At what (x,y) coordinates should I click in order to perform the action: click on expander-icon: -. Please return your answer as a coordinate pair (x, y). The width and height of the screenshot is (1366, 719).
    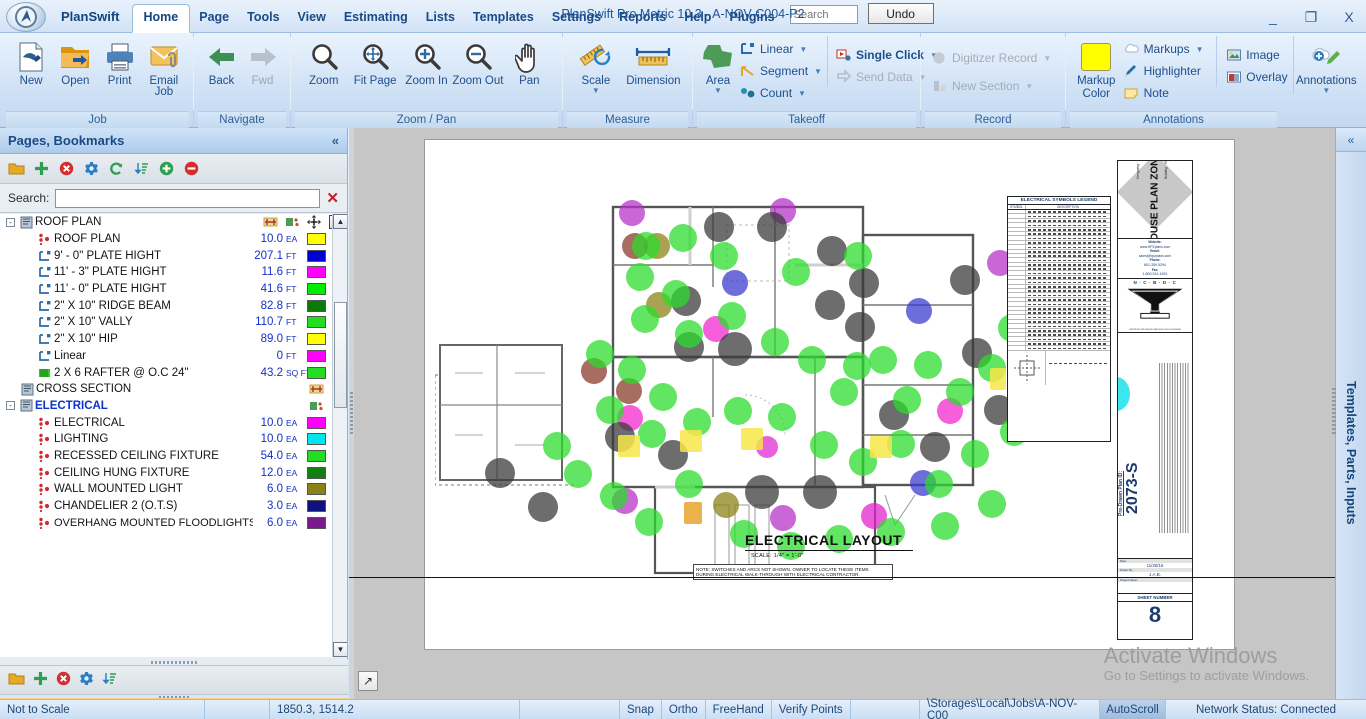
    Looking at the image, I should click on (10, 406).